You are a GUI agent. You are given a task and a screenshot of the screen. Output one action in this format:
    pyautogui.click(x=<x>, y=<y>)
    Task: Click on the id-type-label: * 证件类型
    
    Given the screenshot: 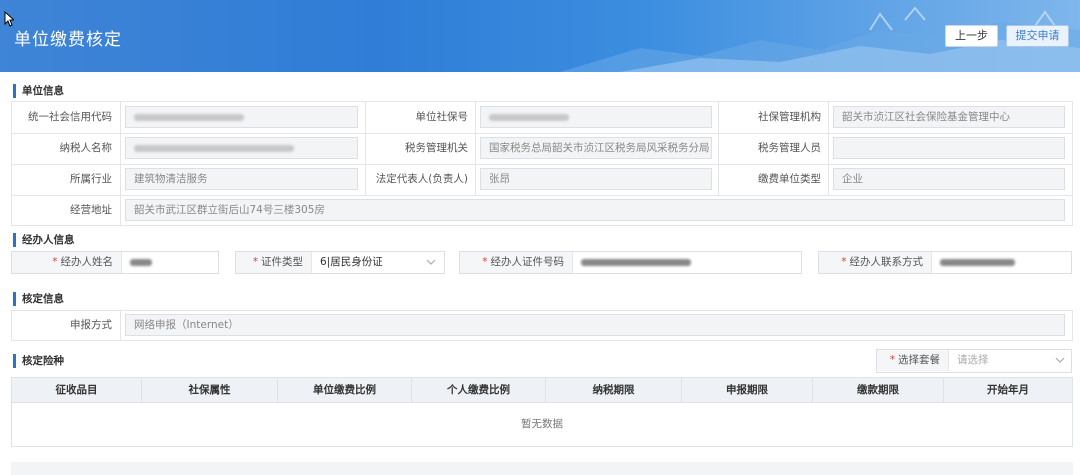 What is the action you would take?
    pyautogui.click(x=274, y=262)
    